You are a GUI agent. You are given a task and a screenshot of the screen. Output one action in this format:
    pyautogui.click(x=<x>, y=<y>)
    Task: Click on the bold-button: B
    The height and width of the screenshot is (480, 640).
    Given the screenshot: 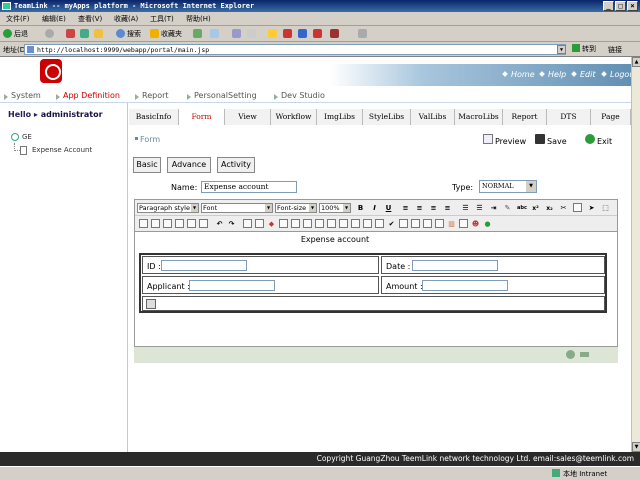 What is the action you would take?
    pyautogui.click(x=360, y=208)
    